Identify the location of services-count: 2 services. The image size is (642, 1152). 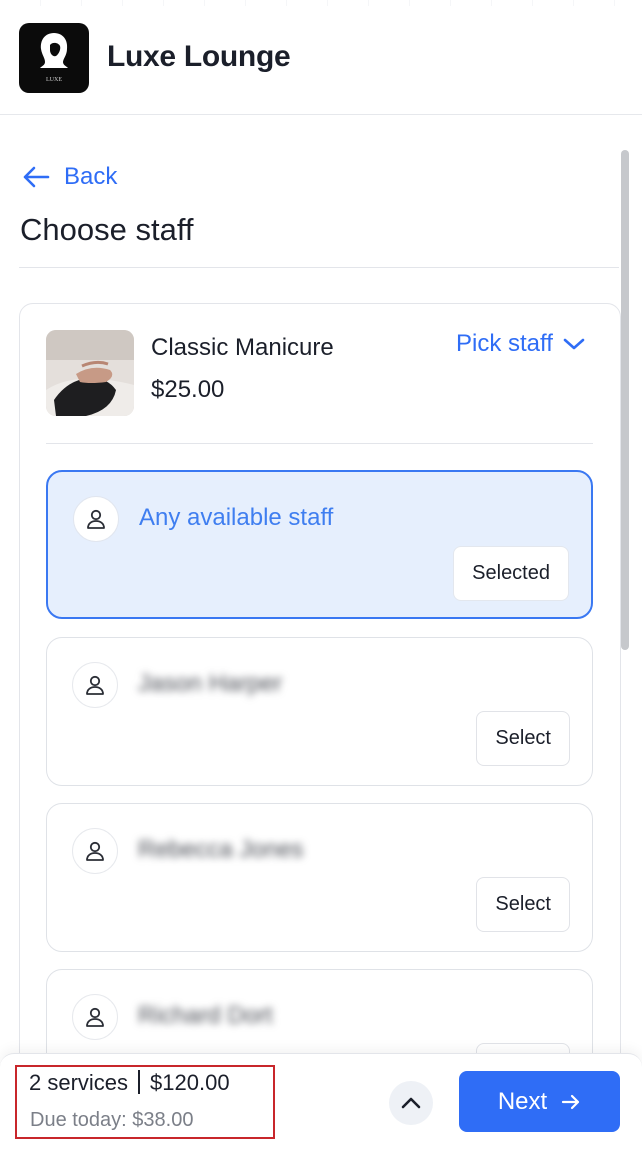
(79, 1082).